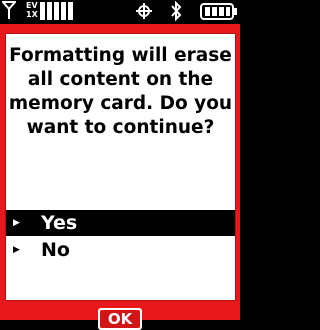 The height and width of the screenshot is (330, 320). Describe the element at coordinates (32, 14) in the screenshot. I see `network-type-bottom: 1X` at that location.